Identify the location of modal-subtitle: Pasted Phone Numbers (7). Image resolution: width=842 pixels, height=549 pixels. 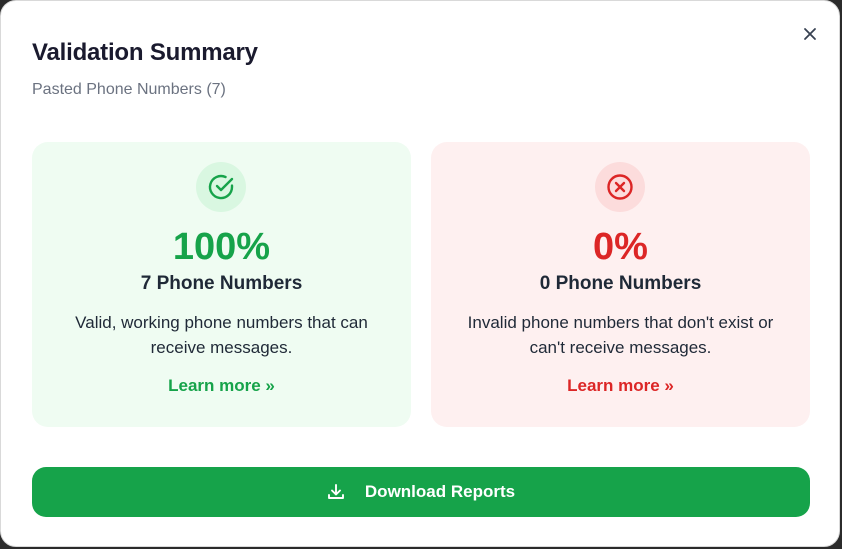
(129, 89).